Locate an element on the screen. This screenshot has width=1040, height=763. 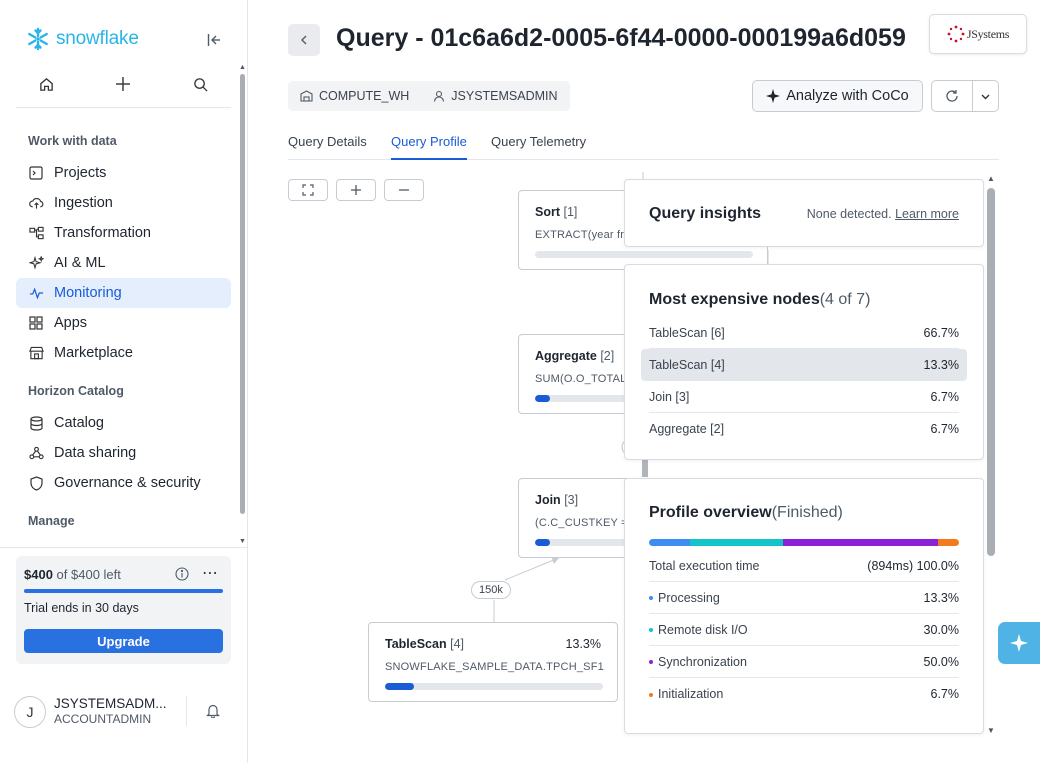
tab-query-profile: Query Profile is located at coordinates (429, 147).